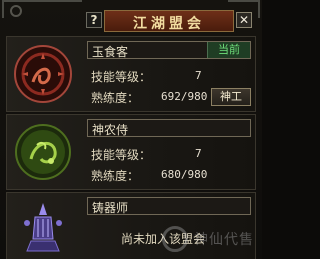 The image size is (320, 259). I want to click on proficiency-value: 692/980, so click(184, 96).